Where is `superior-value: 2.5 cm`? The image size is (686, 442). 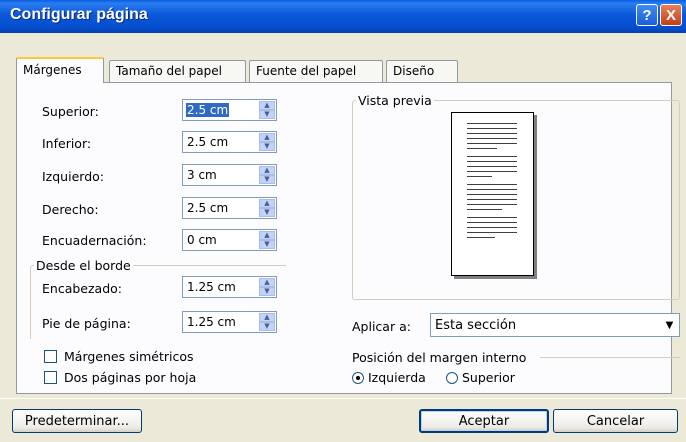 superior-value: 2.5 cm is located at coordinates (208, 110).